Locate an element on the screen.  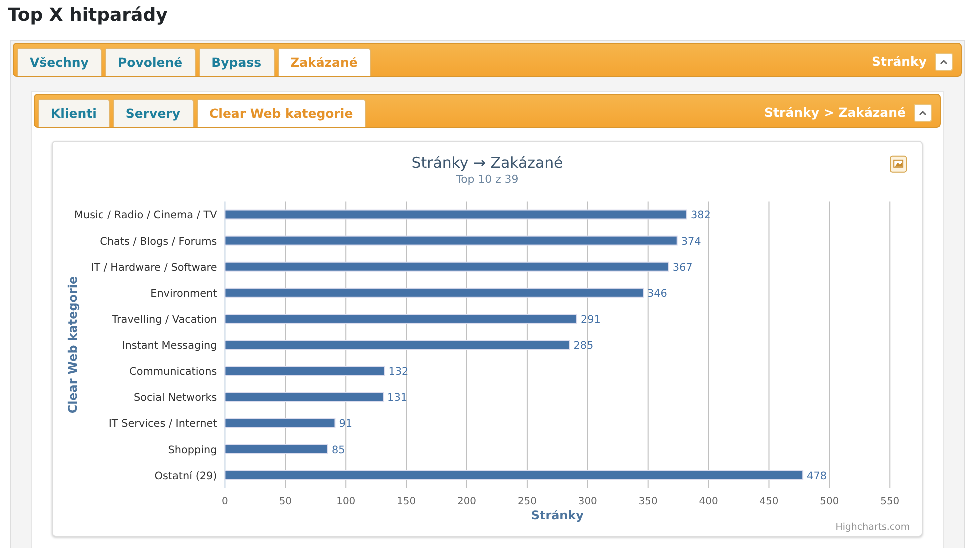
tab: Bypass is located at coordinates (236, 62).